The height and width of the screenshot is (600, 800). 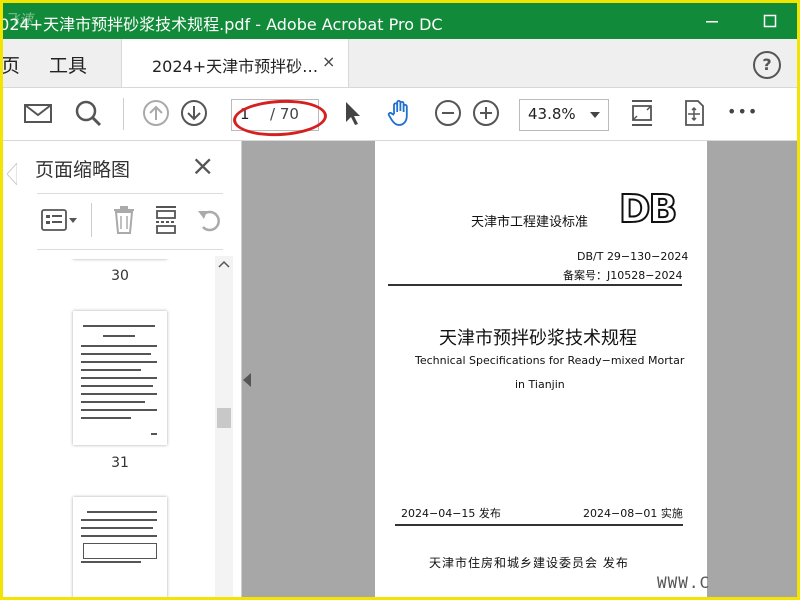 I want to click on toolbar-divider, so click(x=123, y=114).